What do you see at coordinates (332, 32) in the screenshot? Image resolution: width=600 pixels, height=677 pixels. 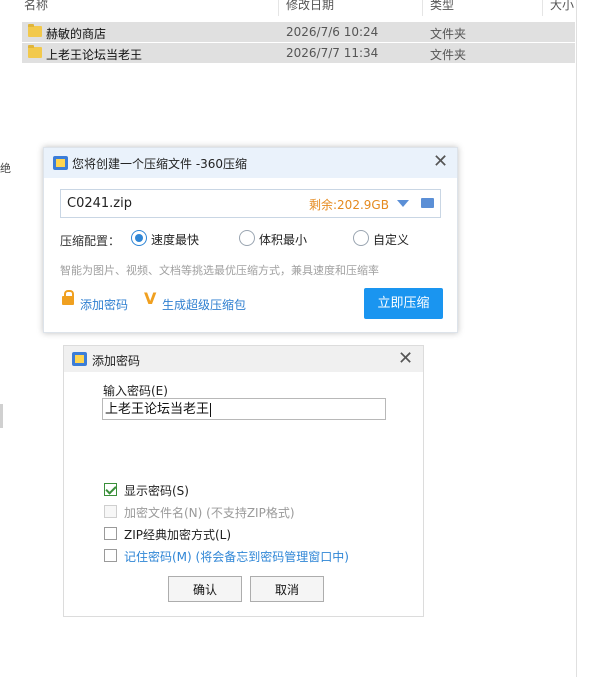 I see `file-date: 2026/7/6 10:24` at bounding box center [332, 32].